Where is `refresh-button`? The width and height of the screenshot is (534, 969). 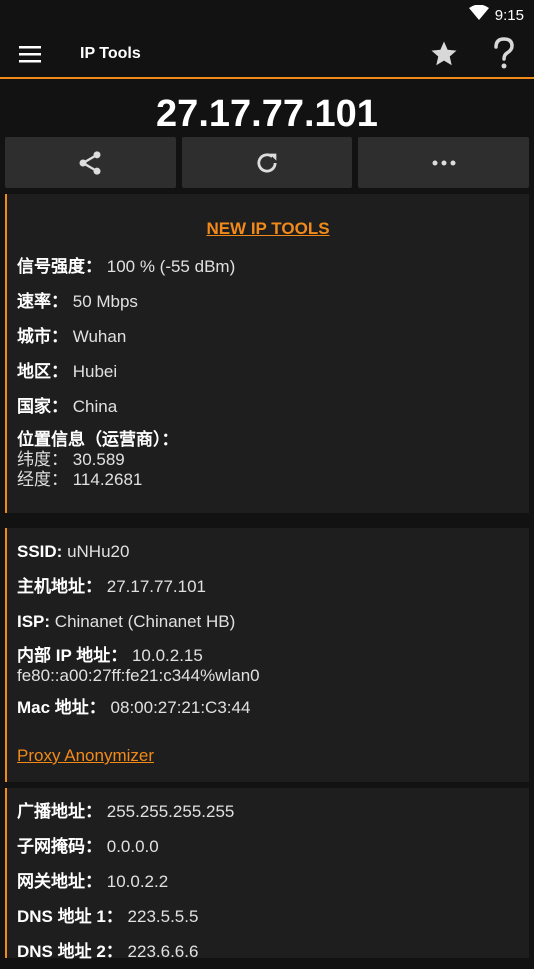 refresh-button is located at coordinates (267, 162).